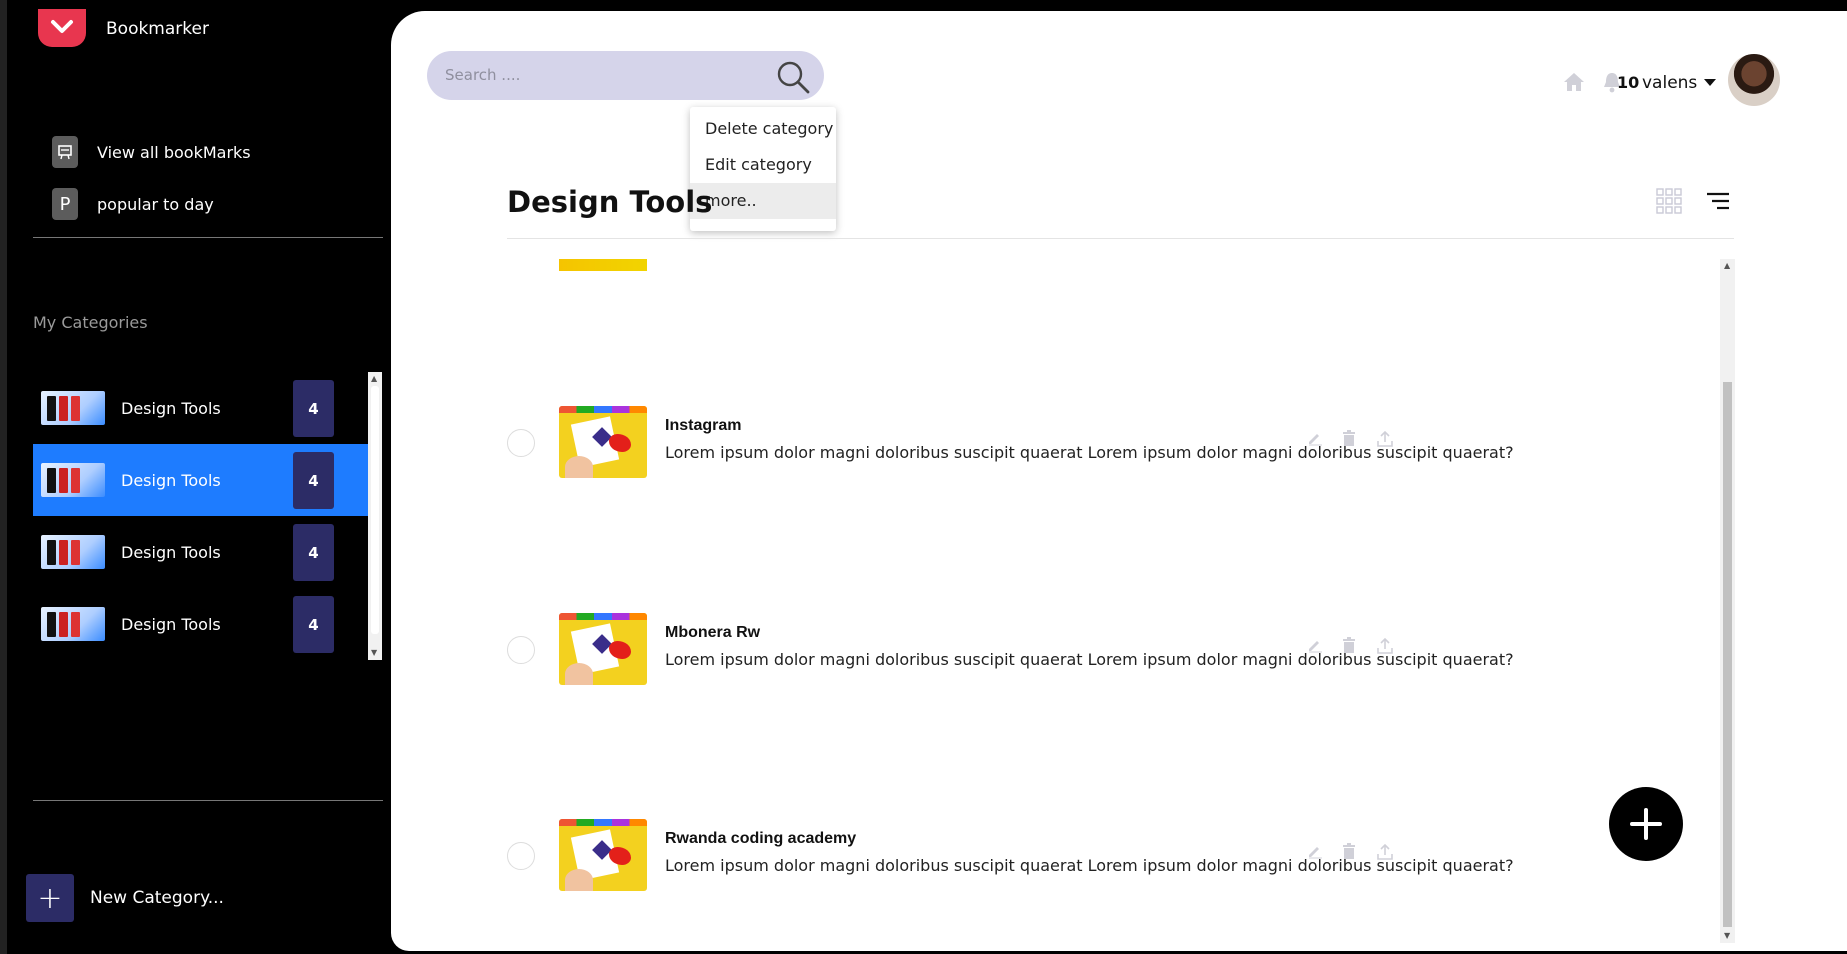 The height and width of the screenshot is (954, 1847). What do you see at coordinates (712, 633) in the screenshot?
I see `bookmark-title: Mbonera Rw` at bounding box center [712, 633].